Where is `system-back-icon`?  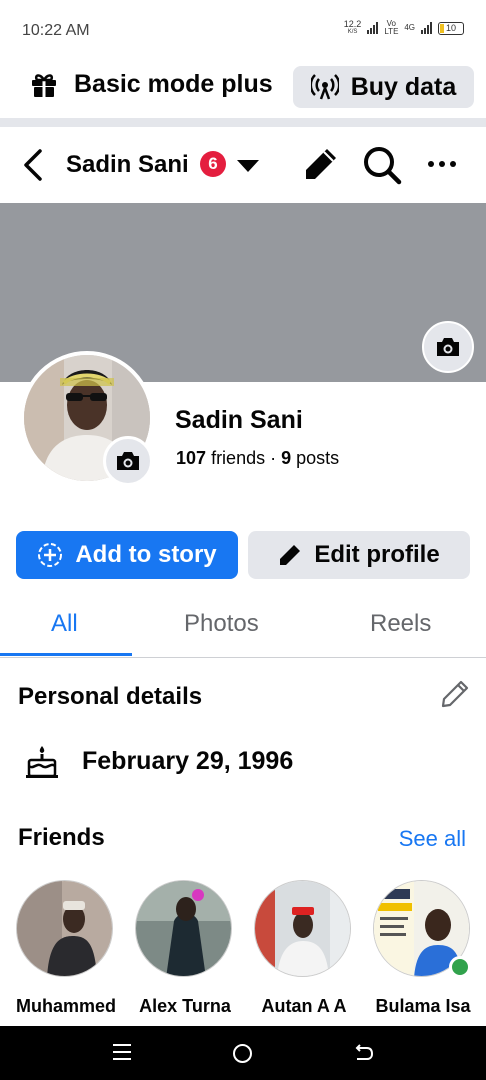 system-back-icon is located at coordinates (364, 1052).